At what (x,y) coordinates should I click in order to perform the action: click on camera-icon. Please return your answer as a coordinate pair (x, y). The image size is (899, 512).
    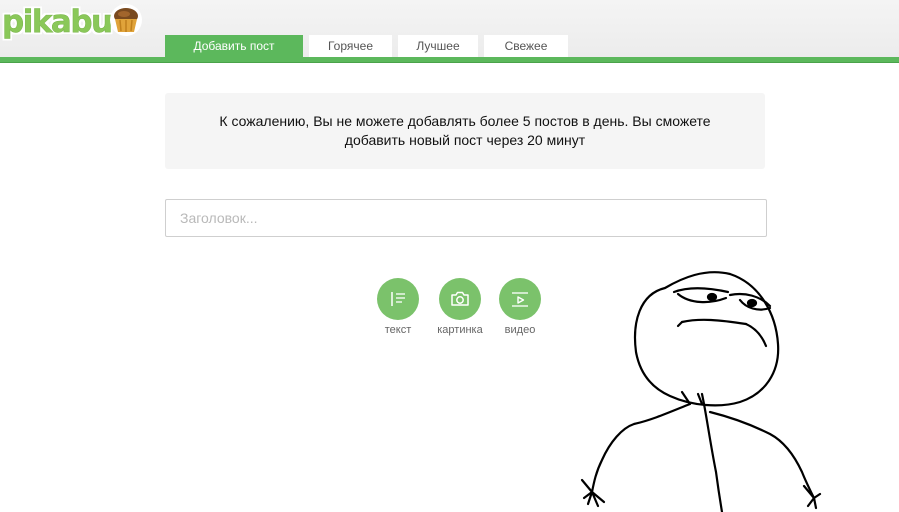
    Looking at the image, I should click on (460, 298).